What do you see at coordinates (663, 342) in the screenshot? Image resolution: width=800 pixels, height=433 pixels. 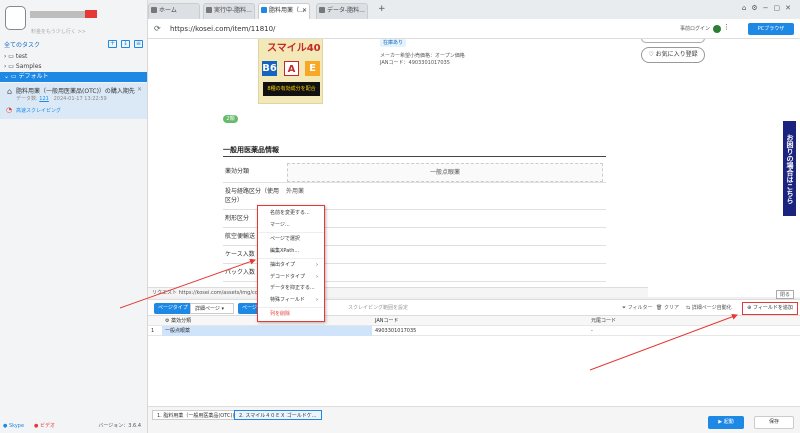 I see `arrow-to-add-field` at bounding box center [663, 342].